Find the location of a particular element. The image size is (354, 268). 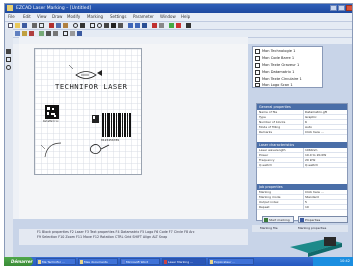

help-icon is located at coordinates (188, 25).